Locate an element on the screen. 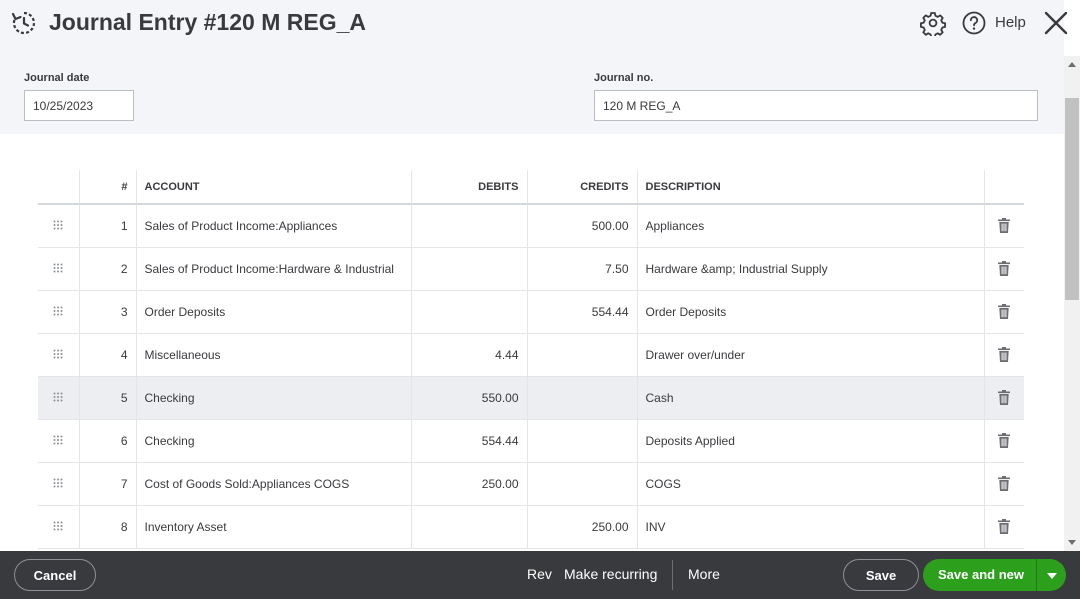  vertical-scrollbar is located at coordinates (1072, 303).